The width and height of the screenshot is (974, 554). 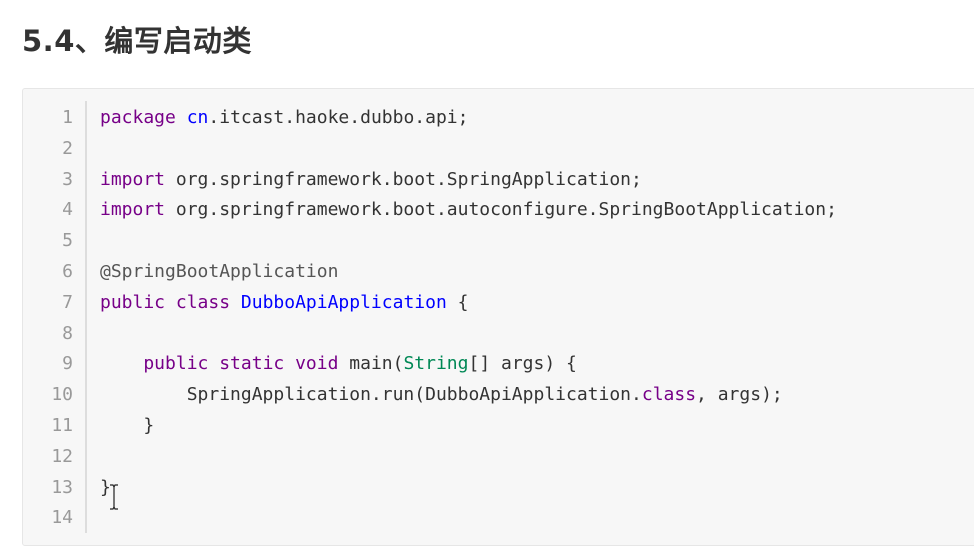 What do you see at coordinates (457, 302) in the screenshot?
I see `code-token: {` at bounding box center [457, 302].